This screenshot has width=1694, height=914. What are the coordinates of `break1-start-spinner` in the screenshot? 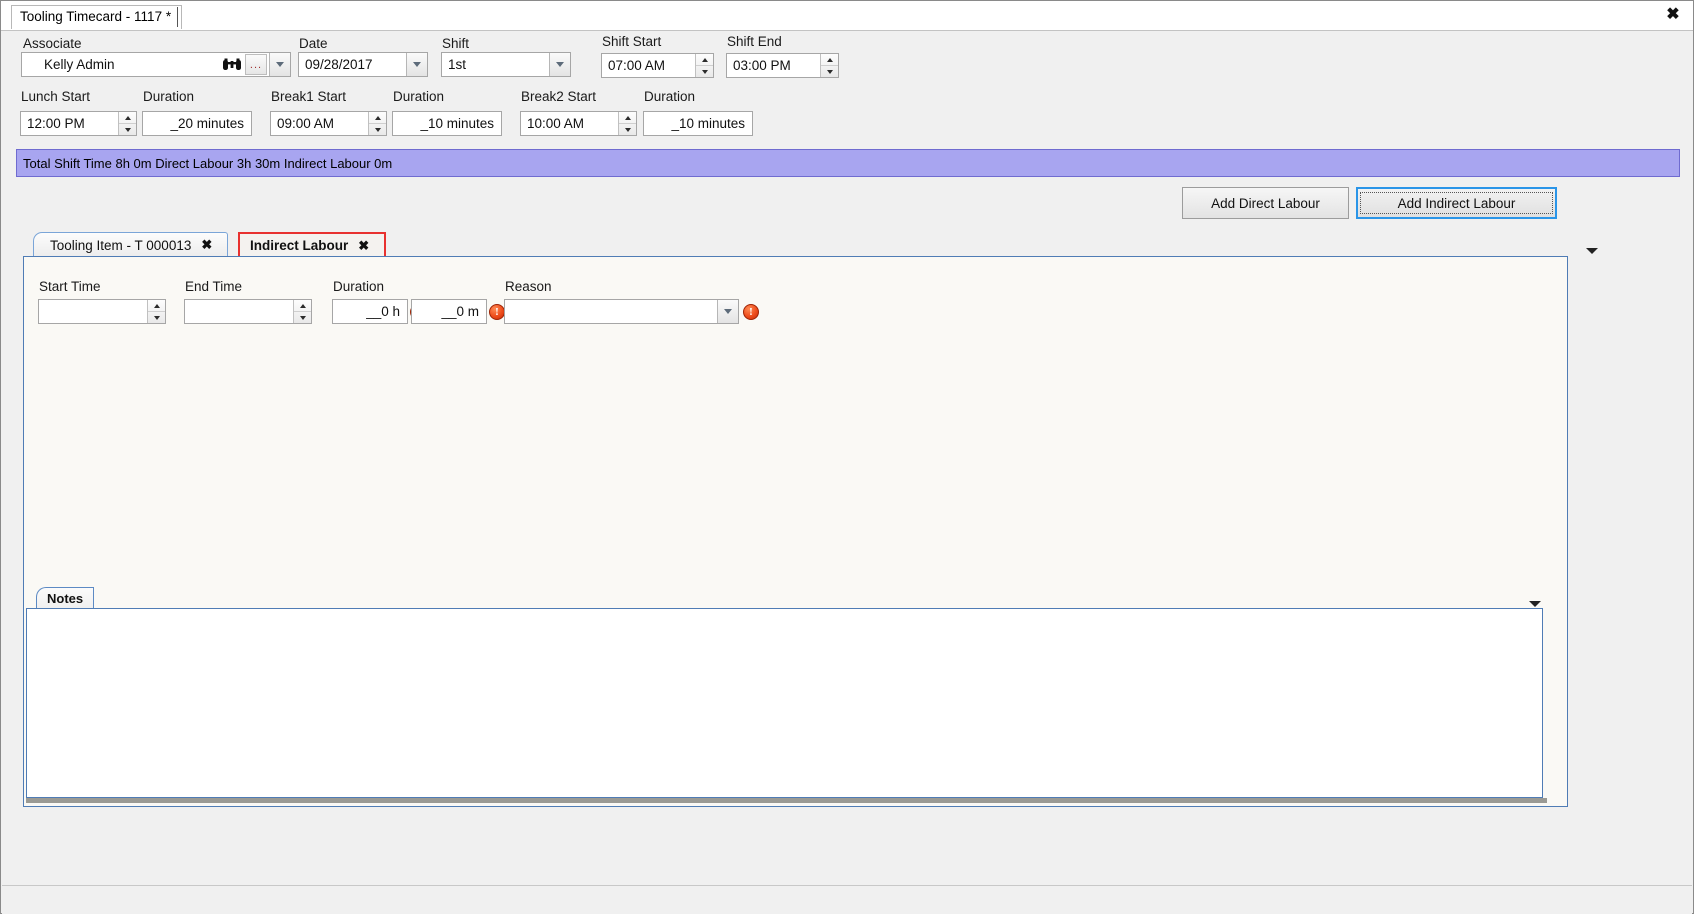 It's located at (377, 123).